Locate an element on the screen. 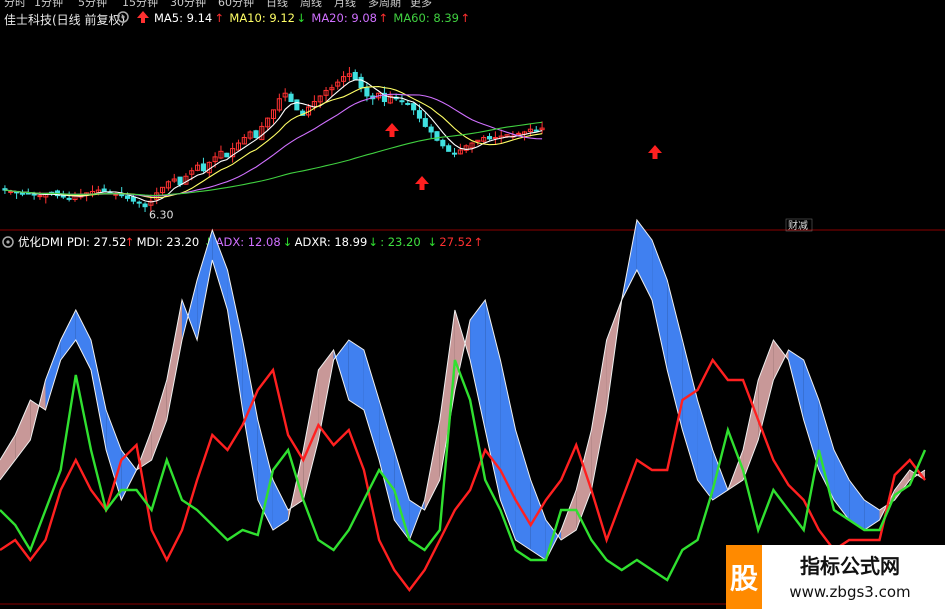  legend-item: 优化DMI PDI: 27.52 is located at coordinates (72, 242).